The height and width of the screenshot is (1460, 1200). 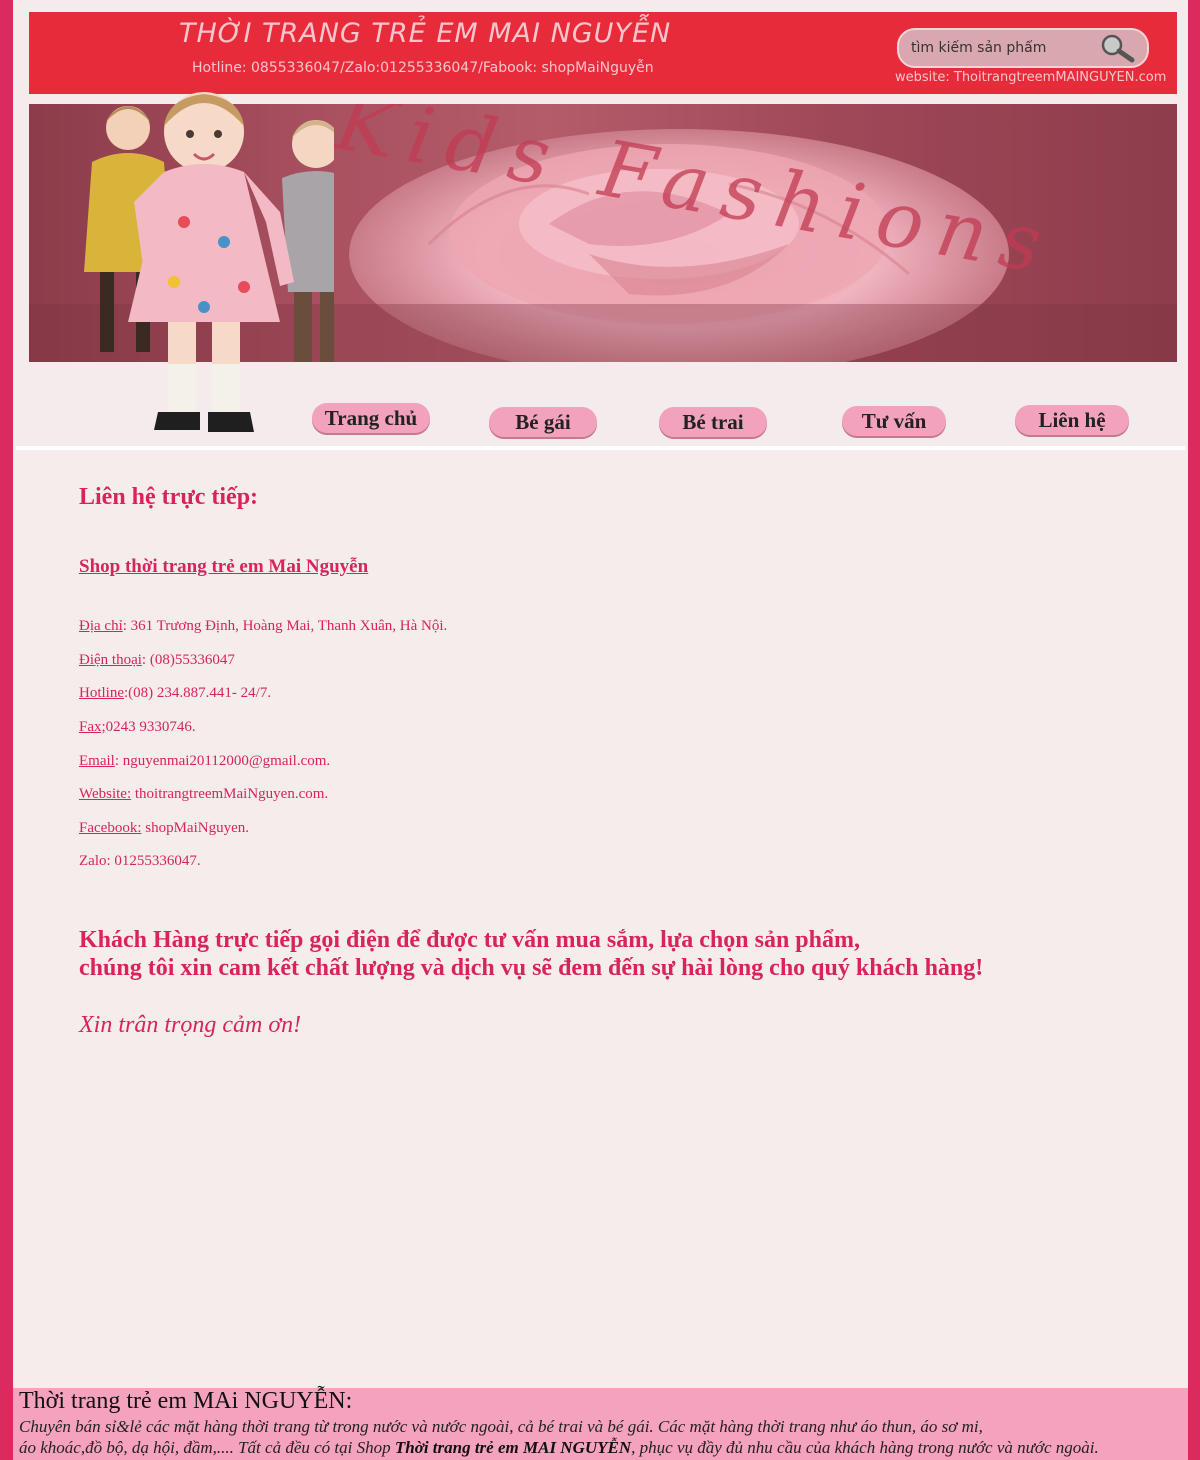 I want to click on footer-shop-name: Thời trang trẻ em MAI NGUYỄN, so click(x=513, y=1447).